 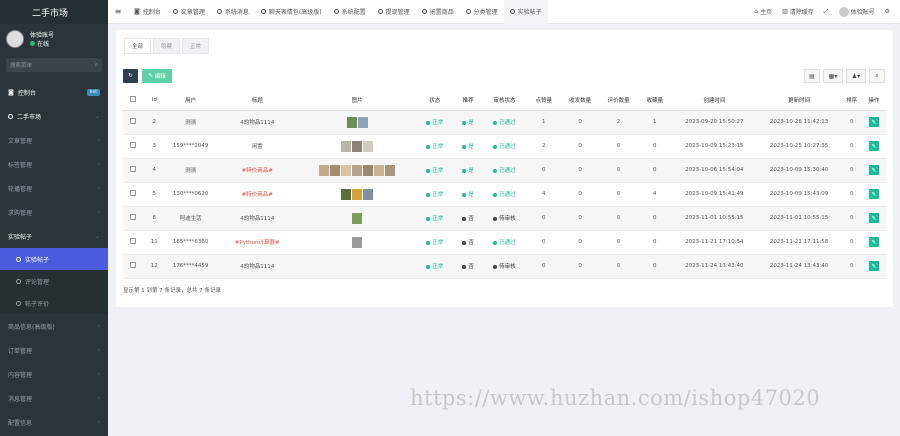 I want to click on tab-categories: 分类管理, so click(x=482, y=12).